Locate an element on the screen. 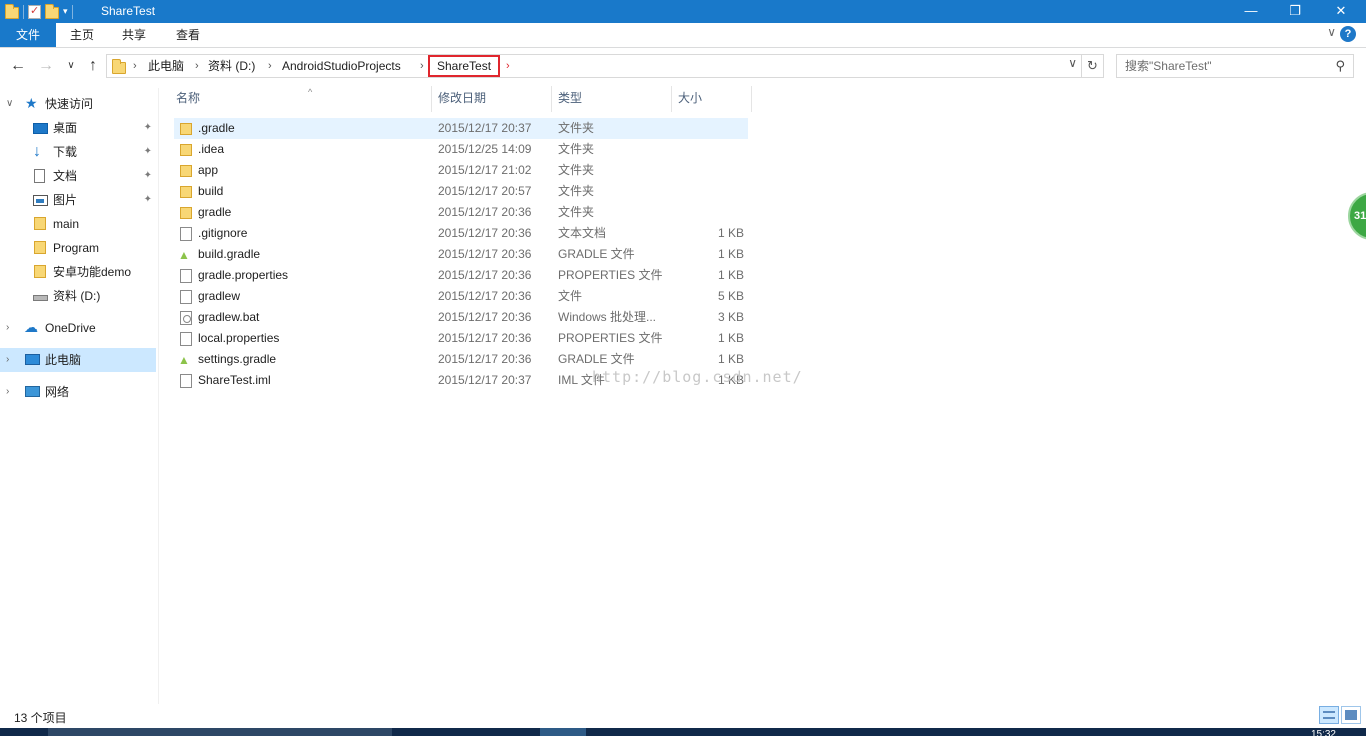 The image size is (1366, 736). search-icon: ⚲ is located at coordinates (1340, 66).